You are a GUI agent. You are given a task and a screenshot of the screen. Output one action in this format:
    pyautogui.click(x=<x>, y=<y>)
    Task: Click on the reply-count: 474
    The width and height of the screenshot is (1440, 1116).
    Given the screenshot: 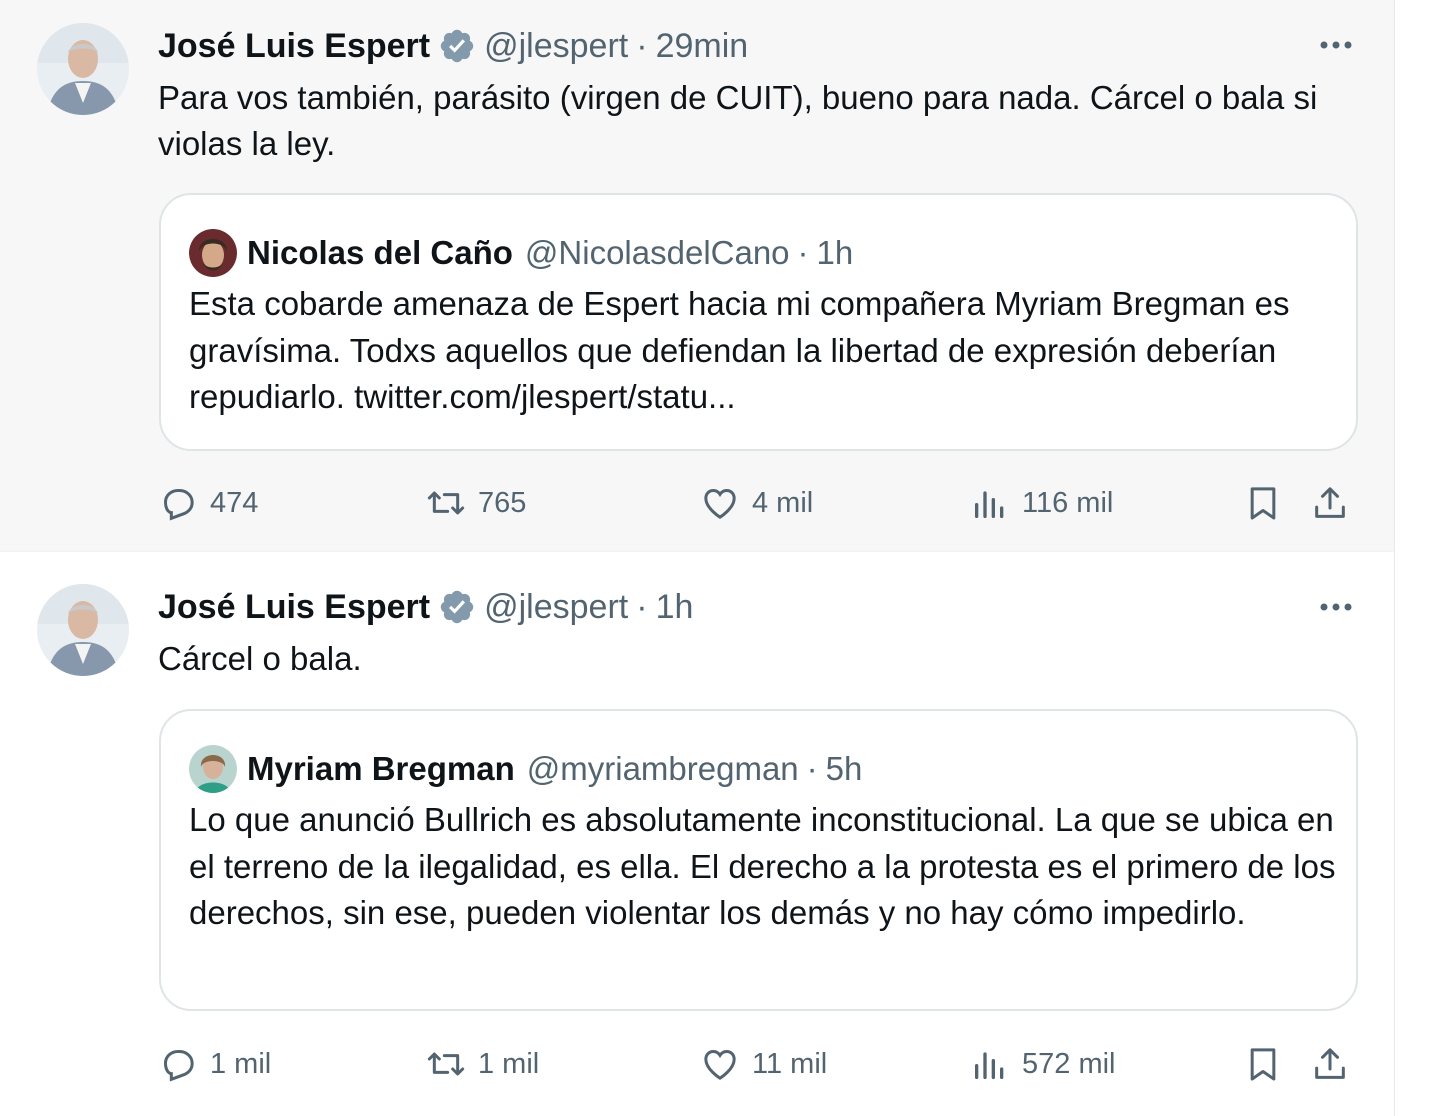 What is the action you would take?
    pyautogui.click(x=234, y=502)
    